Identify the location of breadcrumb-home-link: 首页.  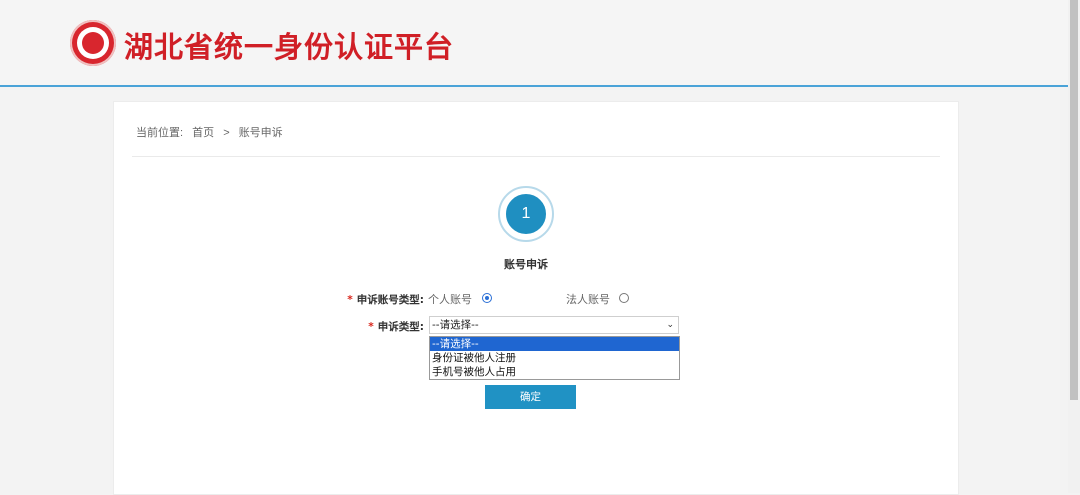
(203, 133).